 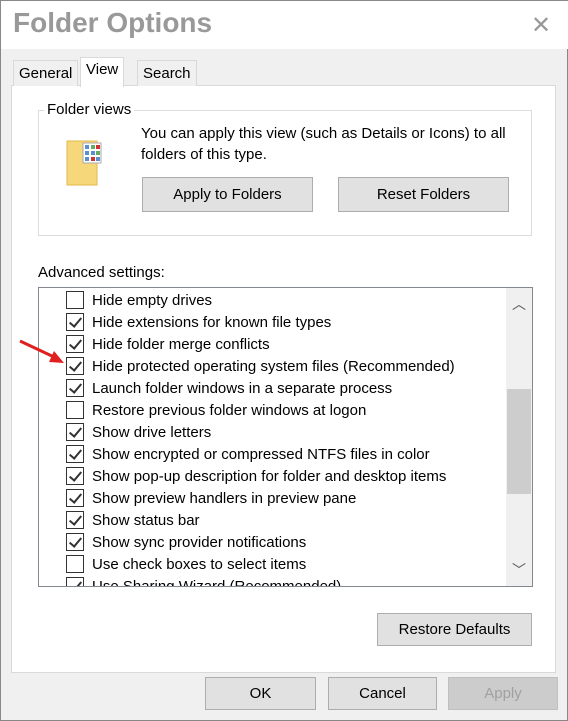 What do you see at coordinates (199, 542) in the screenshot?
I see `setting-label: Show sync provider notifications` at bounding box center [199, 542].